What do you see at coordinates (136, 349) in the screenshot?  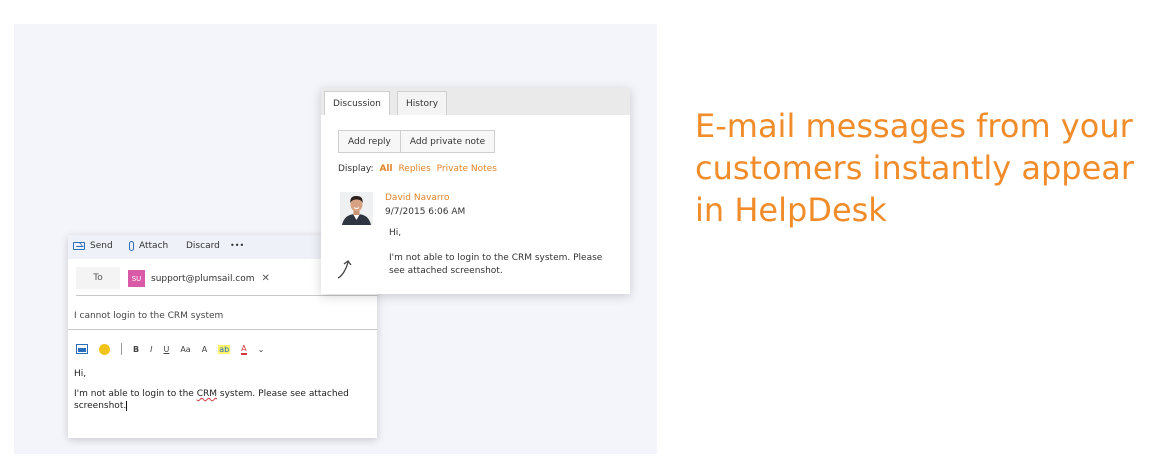 I see `bold-button: B` at bounding box center [136, 349].